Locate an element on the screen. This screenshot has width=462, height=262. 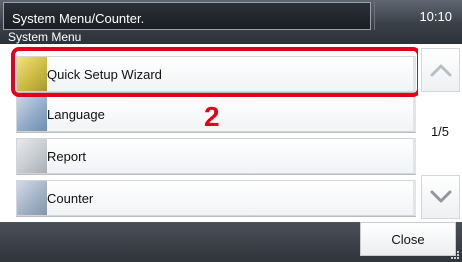
scroll-up-button is located at coordinates (440, 70).